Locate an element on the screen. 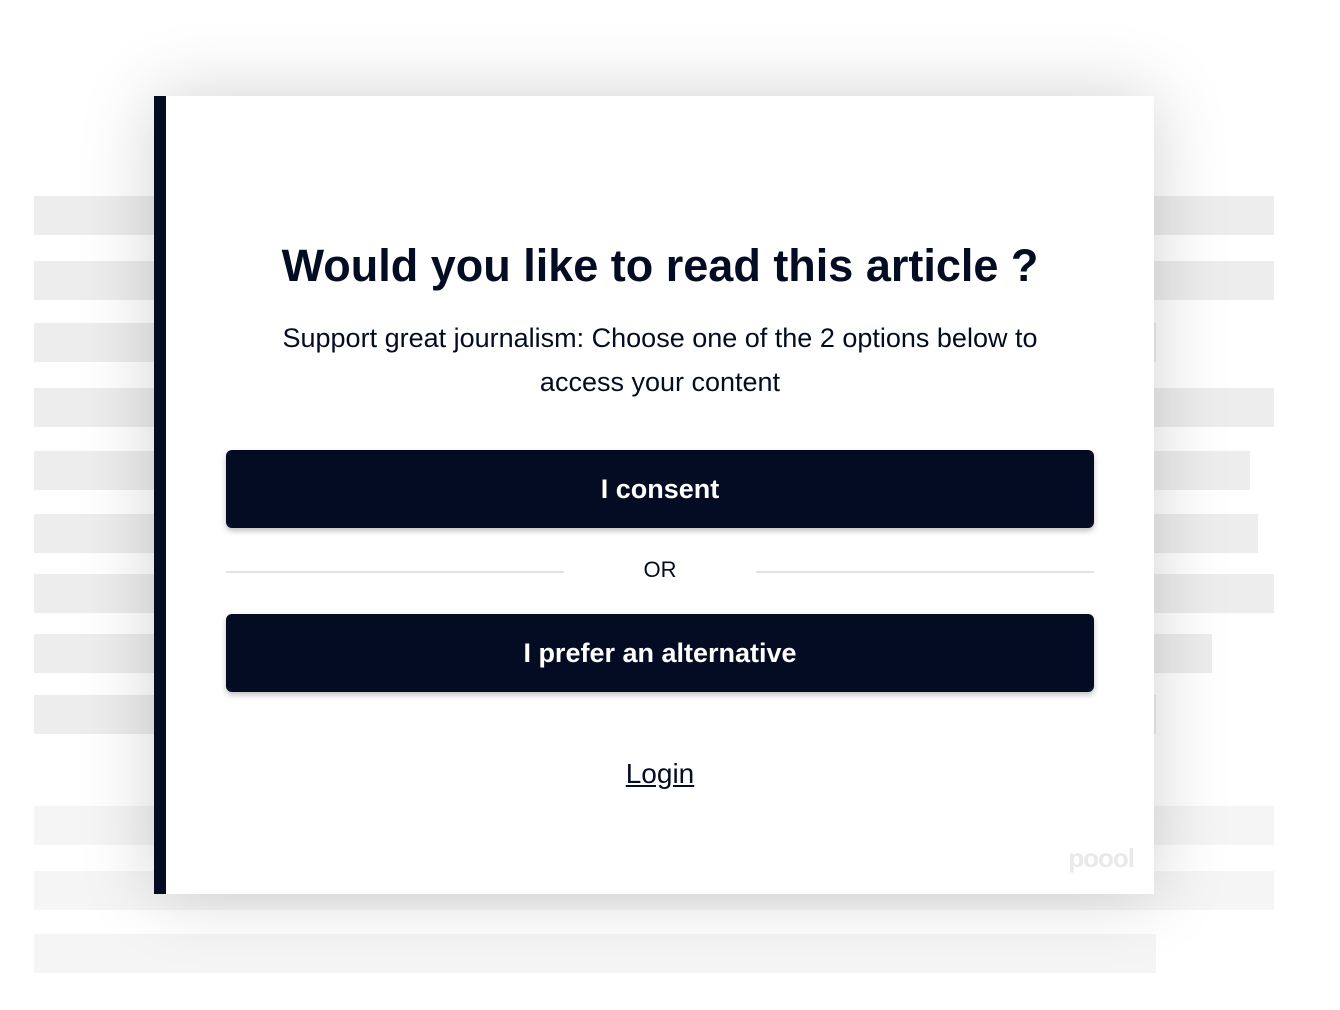 The height and width of the screenshot is (1010, 1340). poool-logo: poool is located at coordinates (1101, 858).